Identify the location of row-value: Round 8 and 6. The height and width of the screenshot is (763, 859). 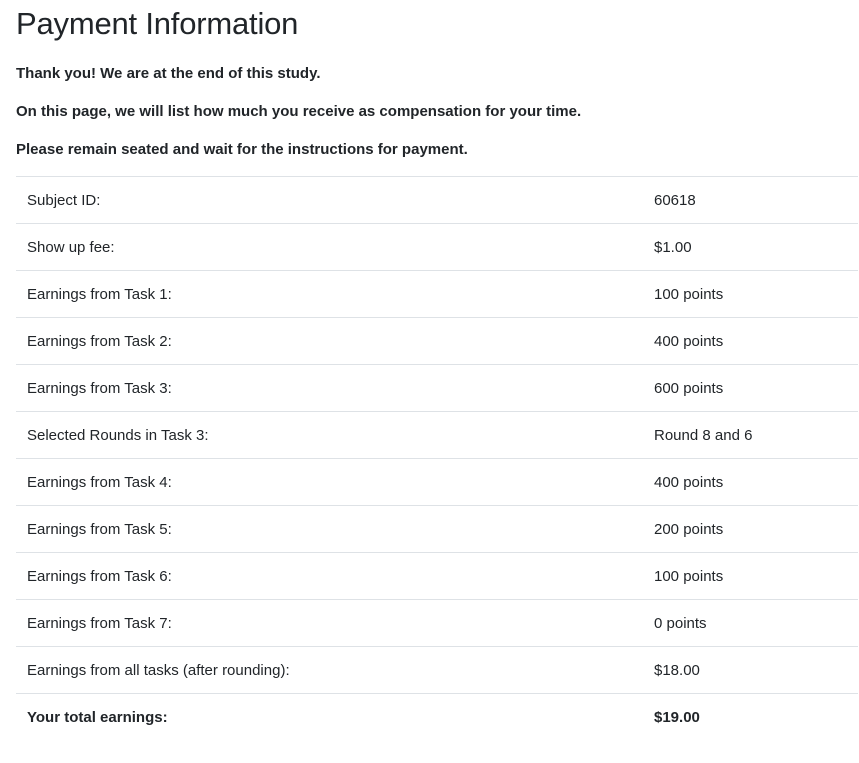
(750, 435).